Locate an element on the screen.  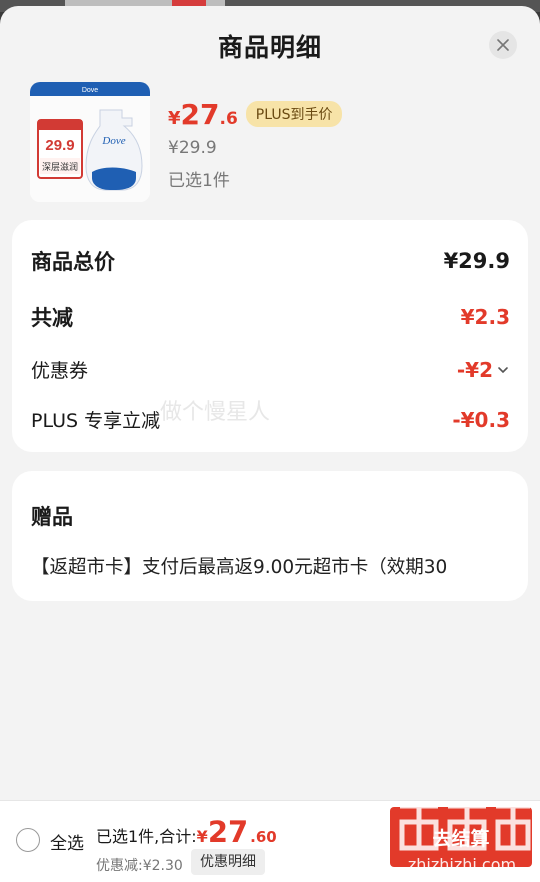
price-integer: 27 is located at coordinates (200, 114).